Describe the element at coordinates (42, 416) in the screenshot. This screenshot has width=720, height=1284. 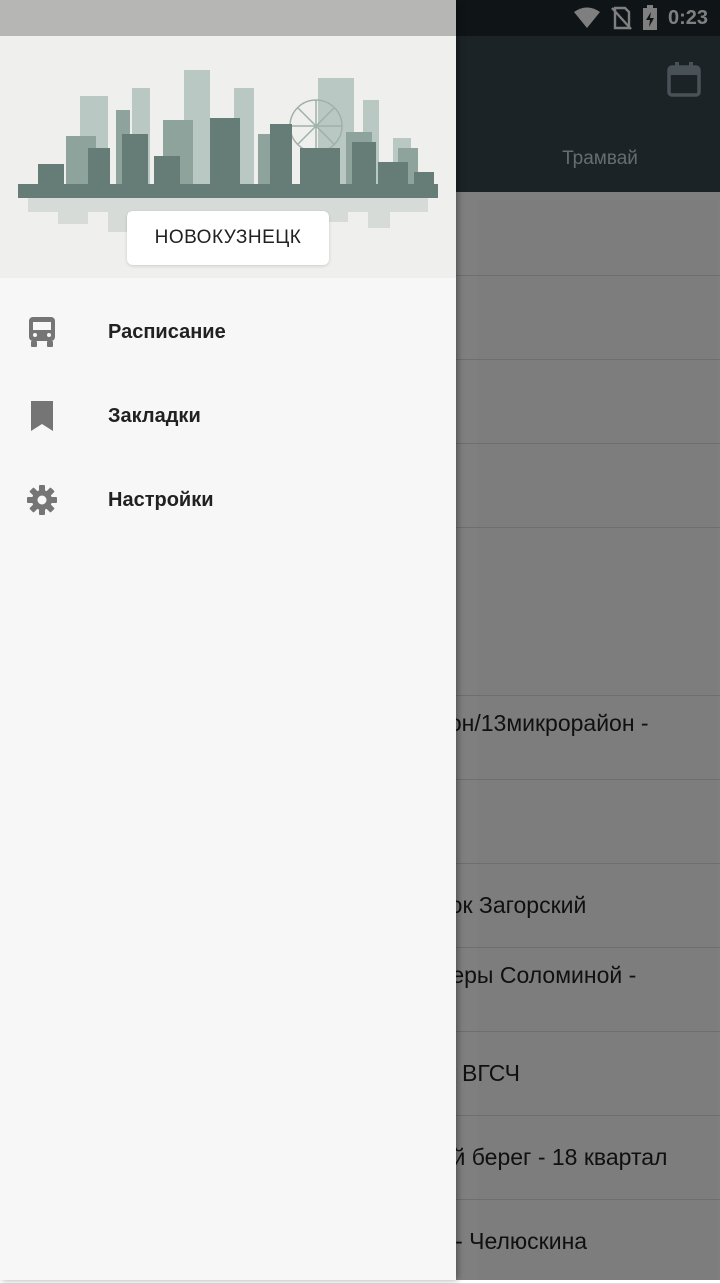
I see `bookmark-icon` at that location.